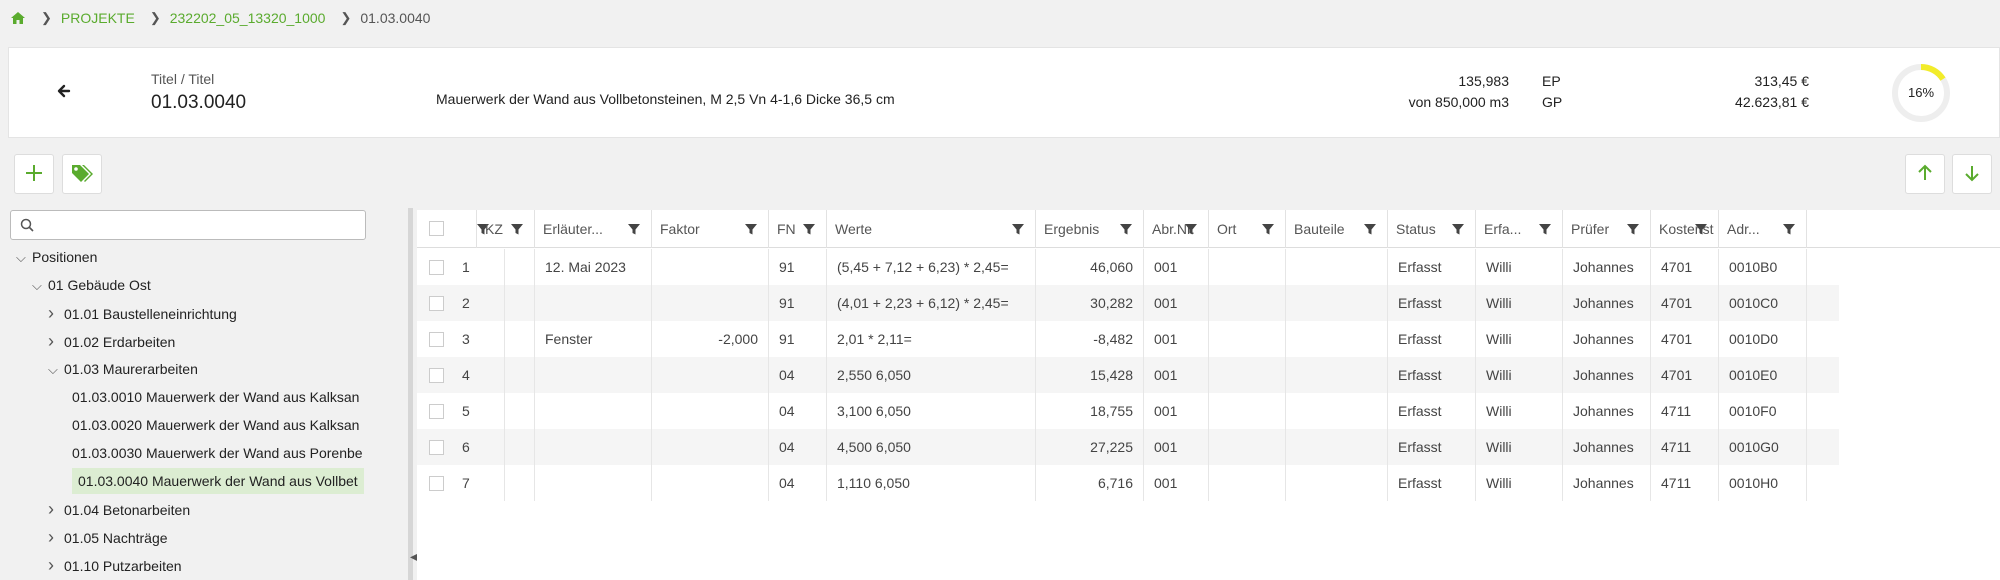 This screenshot has height=580, width=2000. I want to click on panel-splitter, so click(410, 394).